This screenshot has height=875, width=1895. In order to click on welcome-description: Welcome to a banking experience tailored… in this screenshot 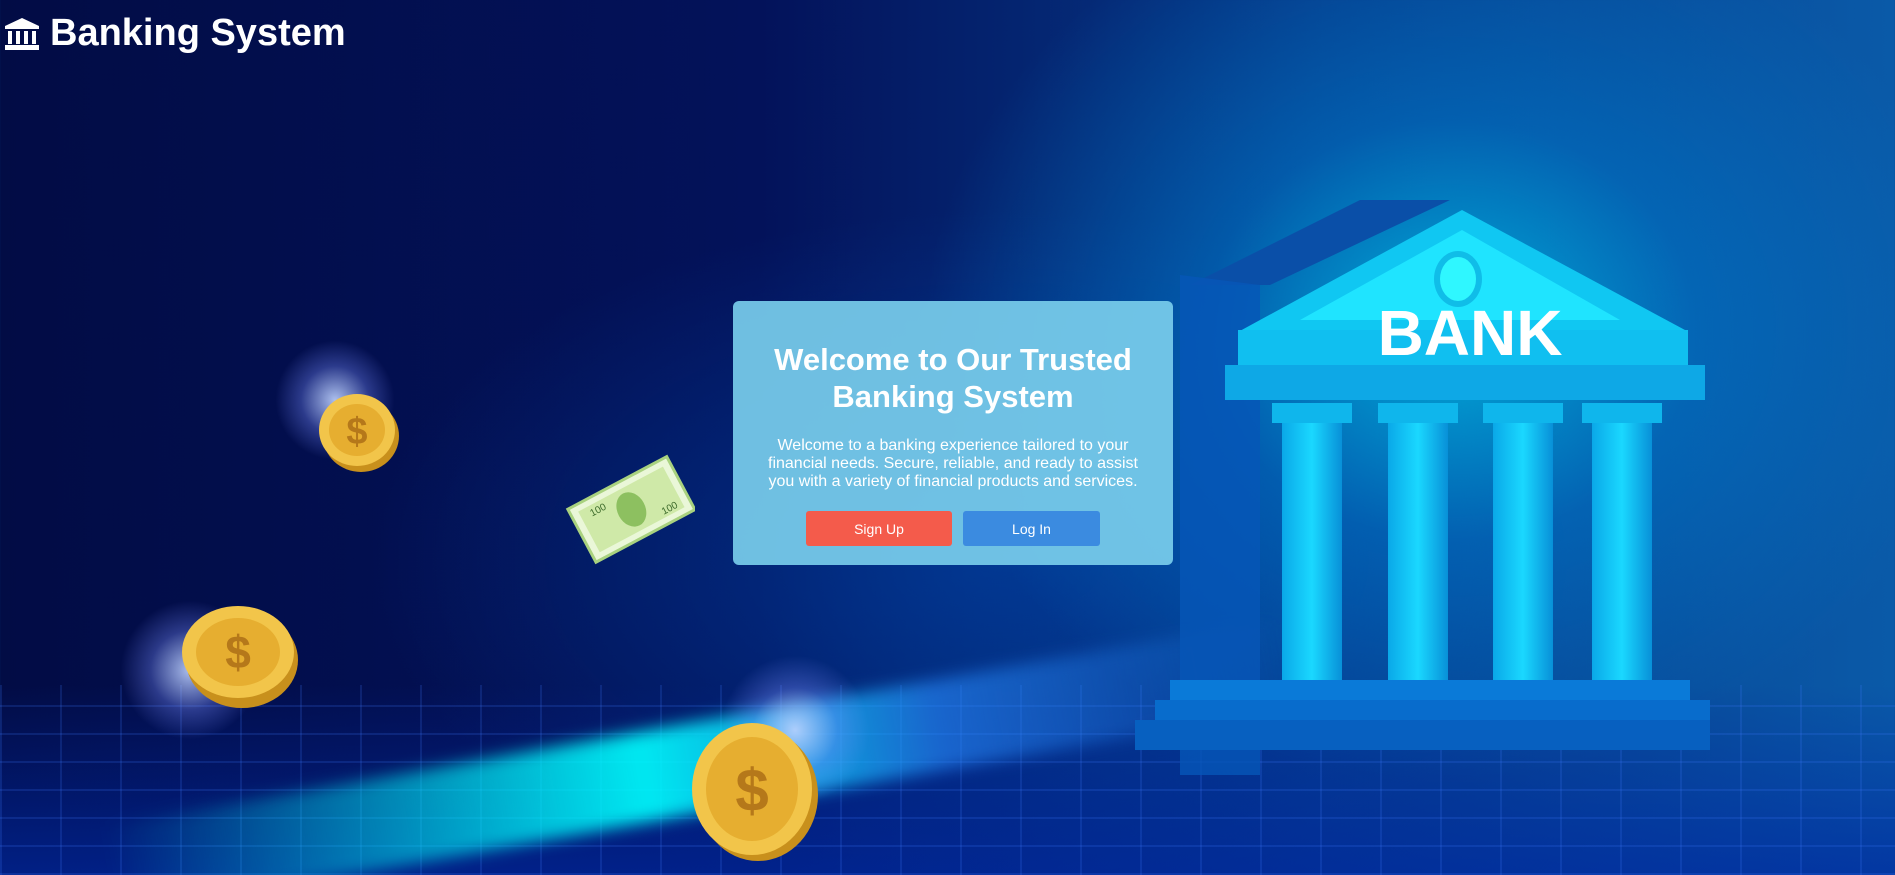, I will do `click(953, 463)`.